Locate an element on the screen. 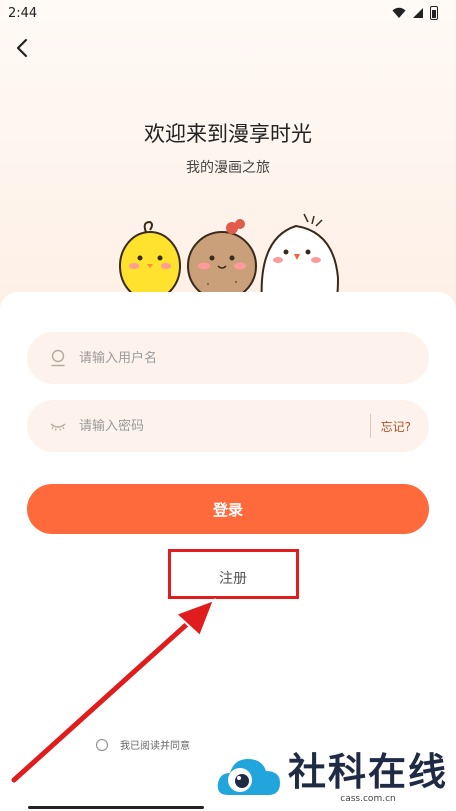 This screenshot has width=456, height=811. white-chick-mascot is located at coordinates (300, 258).